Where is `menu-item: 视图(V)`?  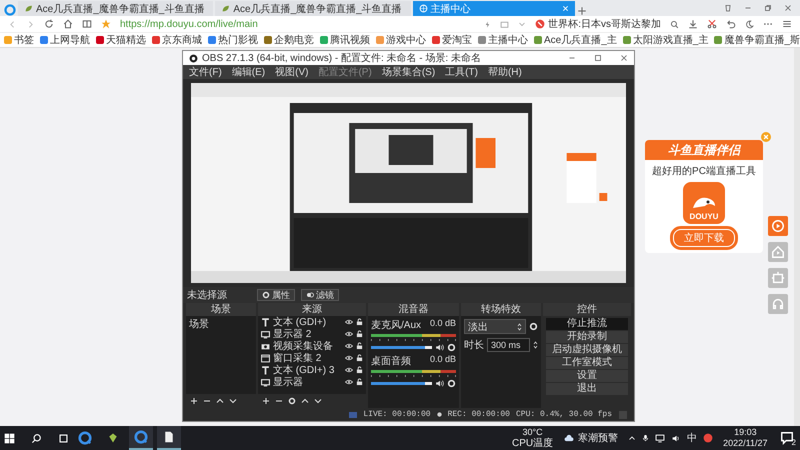 menu-item: 视图(V) is located at coordinates (291, 72).